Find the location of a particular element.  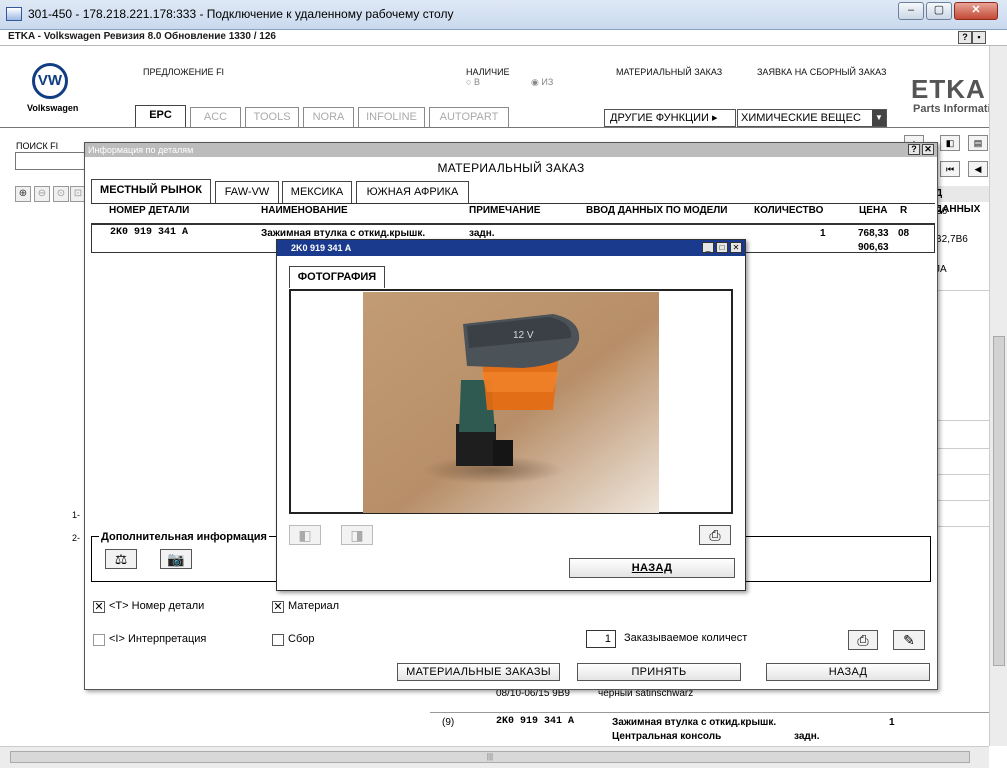

chemicals-value: ХИМИЧЕСКИЕ ВЕЩЕС is located at coordinates (801, 118).